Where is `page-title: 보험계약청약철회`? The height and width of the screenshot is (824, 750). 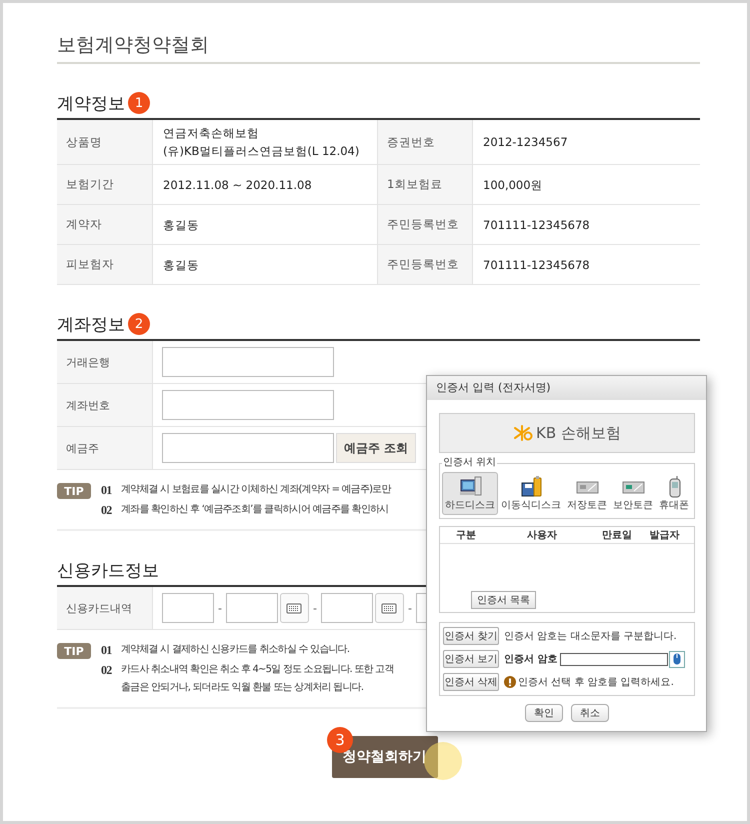 page-title: 보험계약청약철회 is located at coordinates (133, 45).